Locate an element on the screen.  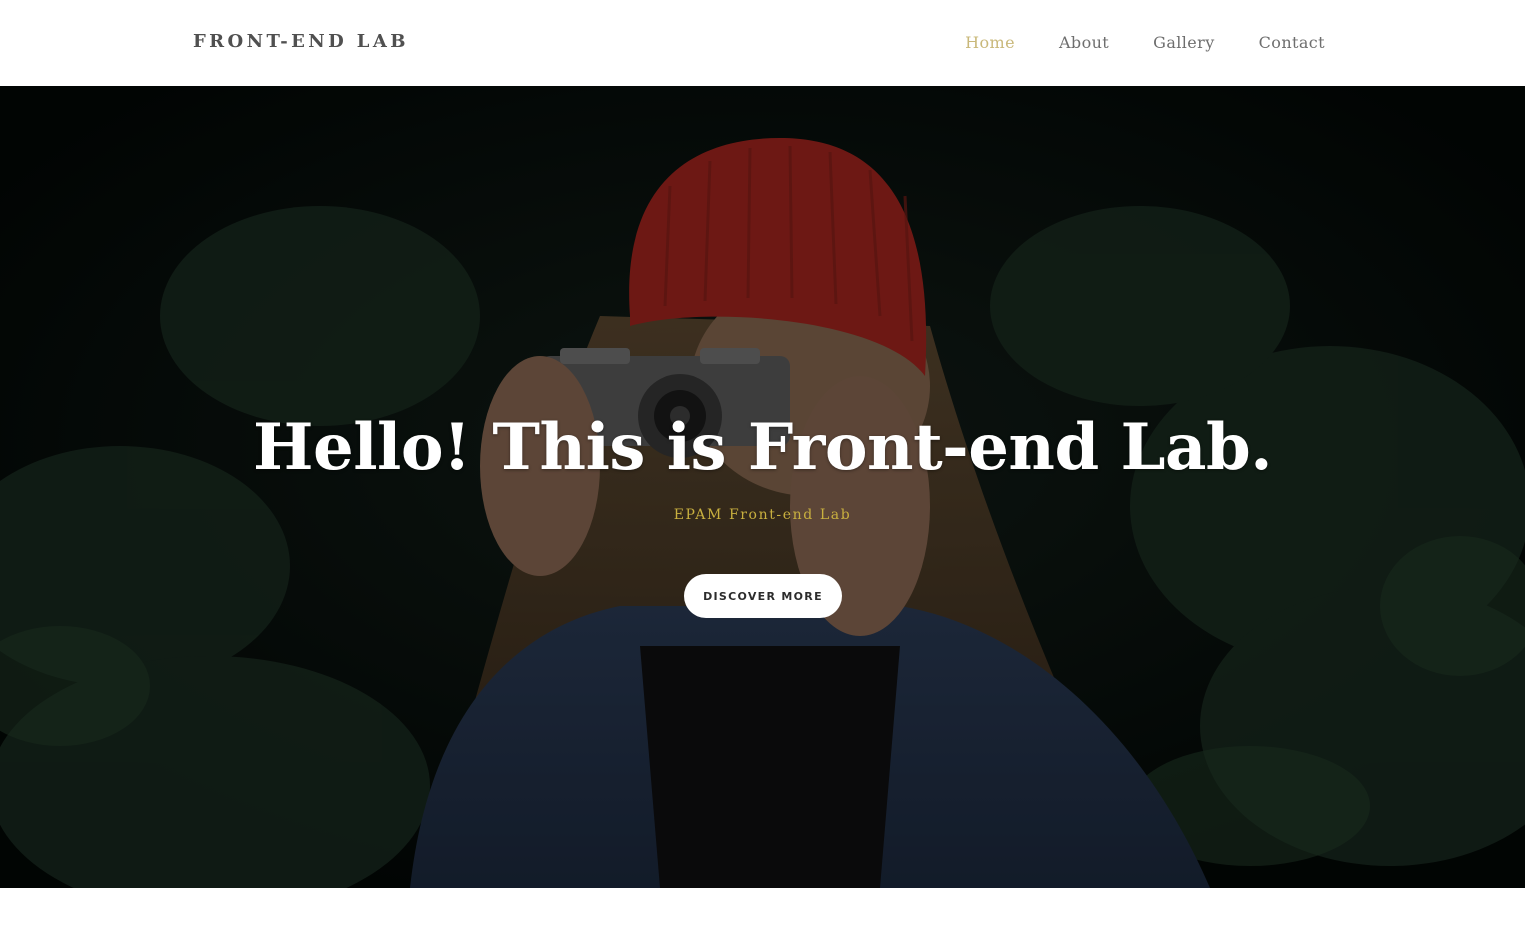
nav-link-home: Home is located at coordinates (990, 42).